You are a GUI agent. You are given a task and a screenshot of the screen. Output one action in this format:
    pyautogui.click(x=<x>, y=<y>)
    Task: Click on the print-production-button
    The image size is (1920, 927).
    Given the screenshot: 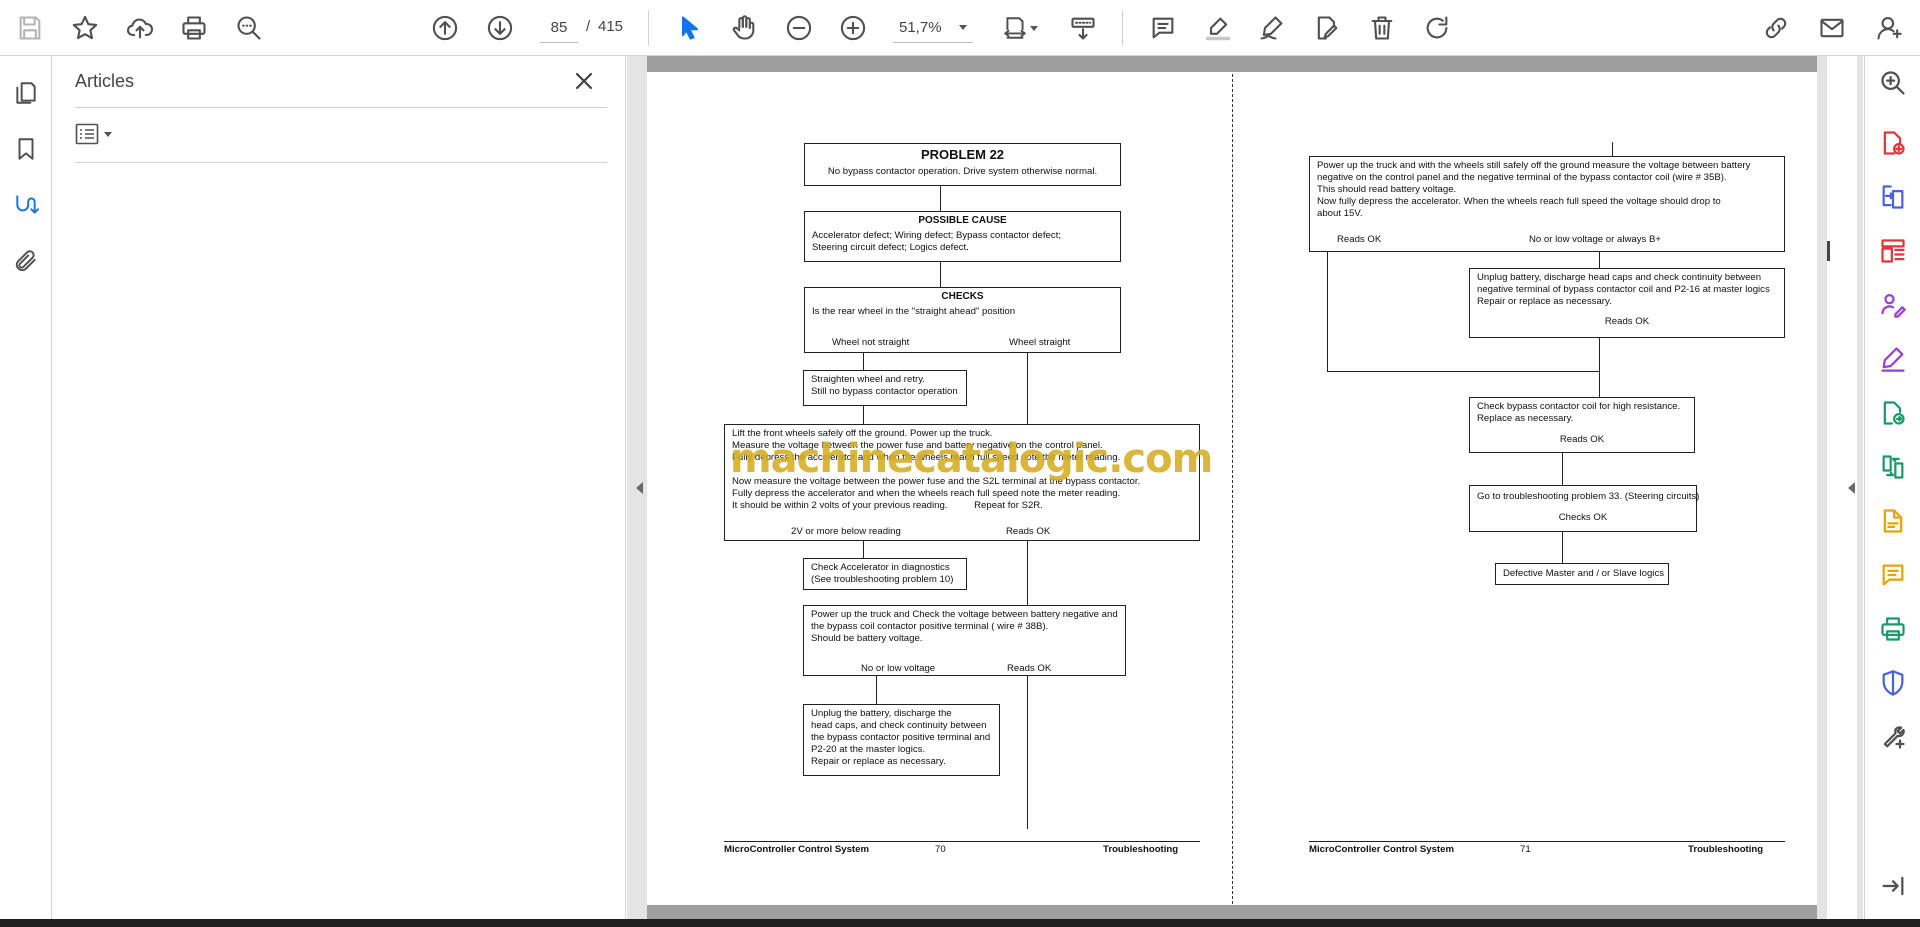 What is the action you would take?
    pyautogui.click(x=1893, y=629)
    